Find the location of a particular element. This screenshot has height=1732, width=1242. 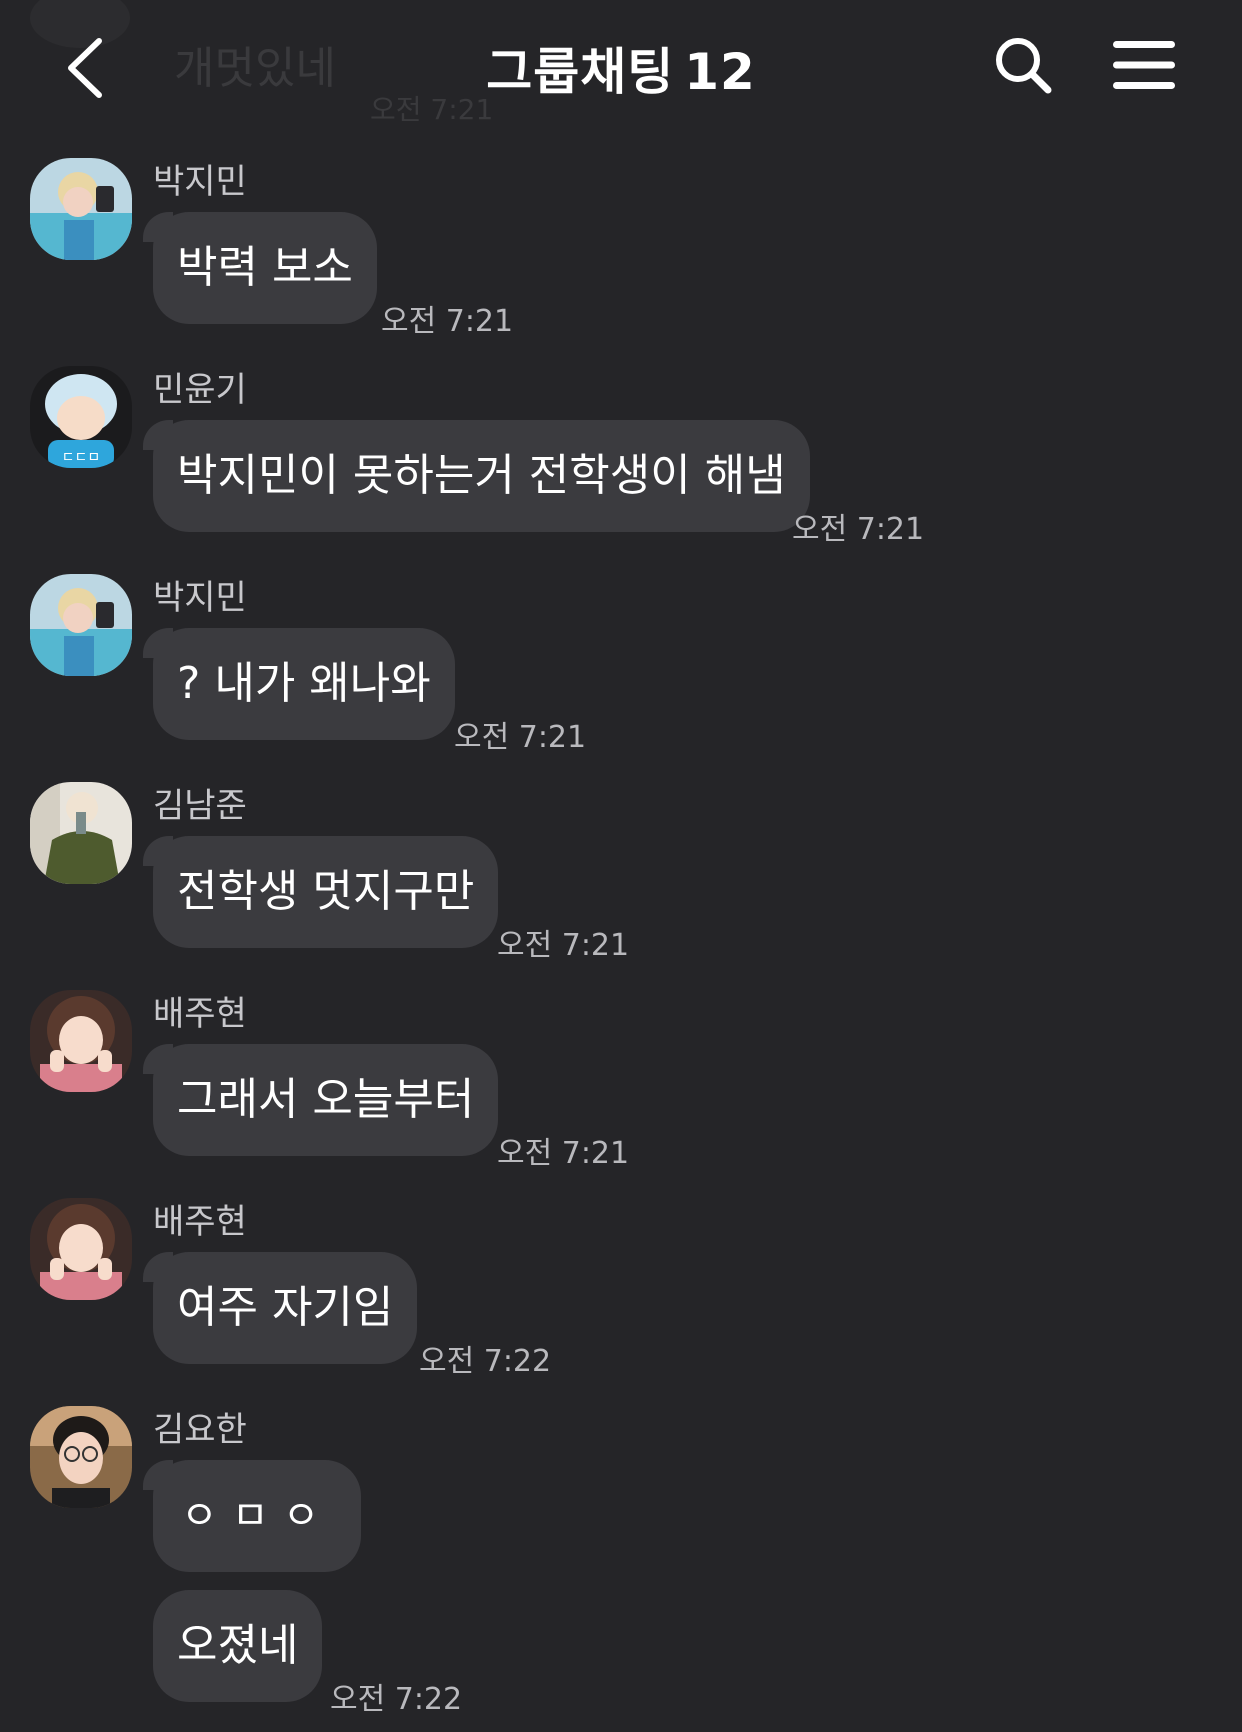

chat-title-text: 그룹채팅 is located at coordinates (580, 72).